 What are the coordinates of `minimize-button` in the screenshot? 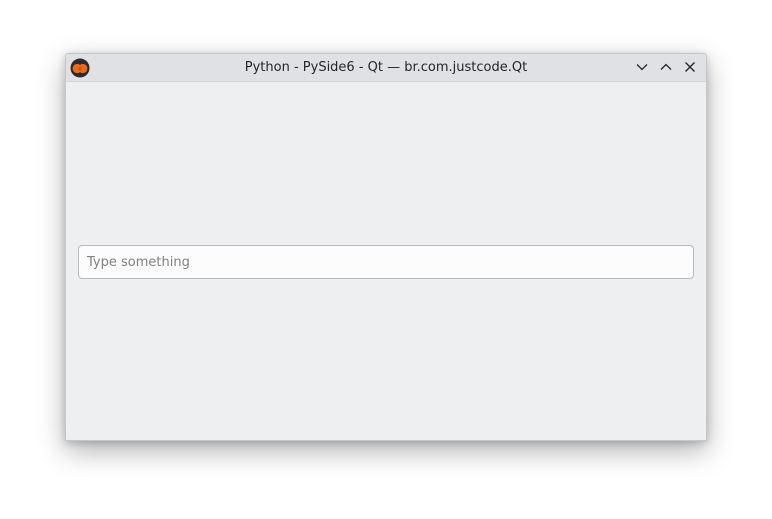 It's located at (642, 68).